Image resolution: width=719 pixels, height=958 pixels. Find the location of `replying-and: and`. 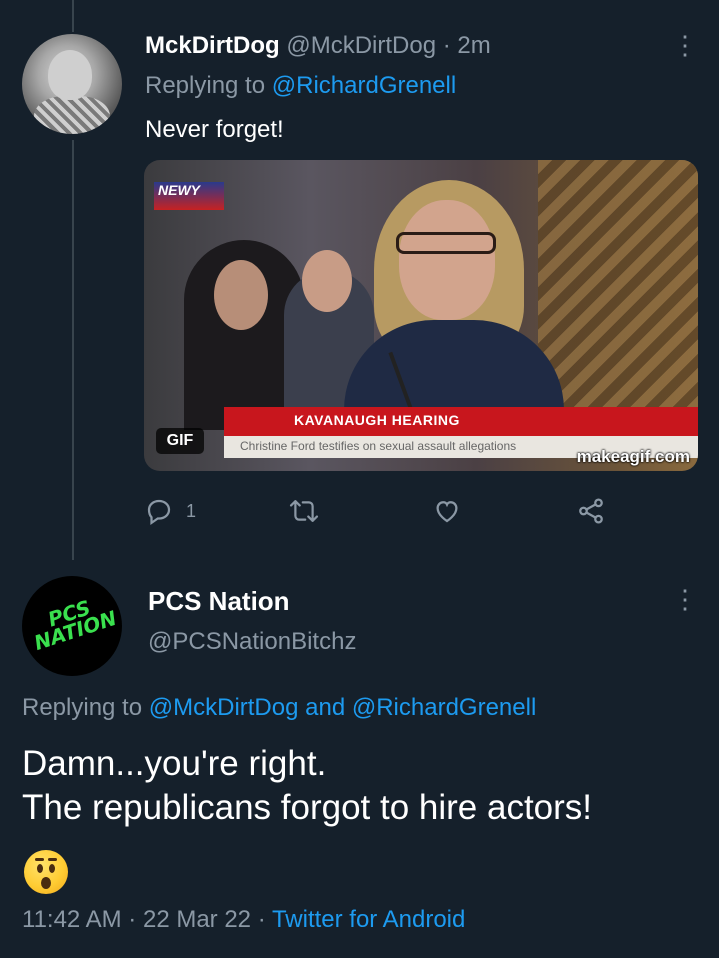

replying-and: and is located at coordinates (325, 707).